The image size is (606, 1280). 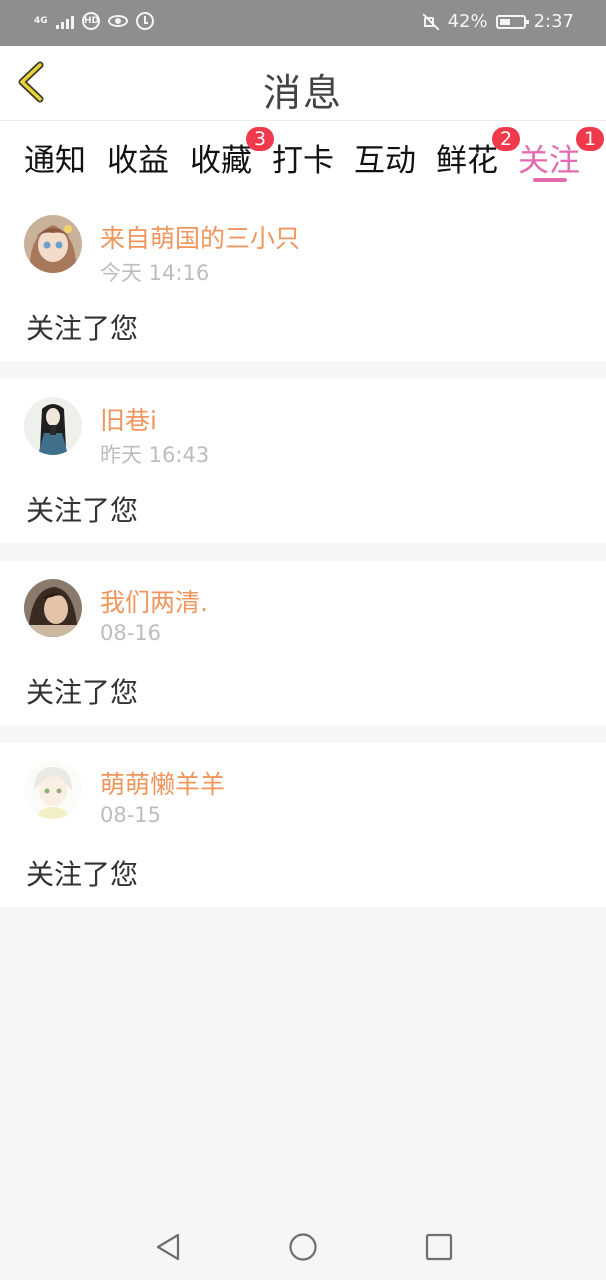 I want to click on active-tab-indicator, so click(x=550, y=180).